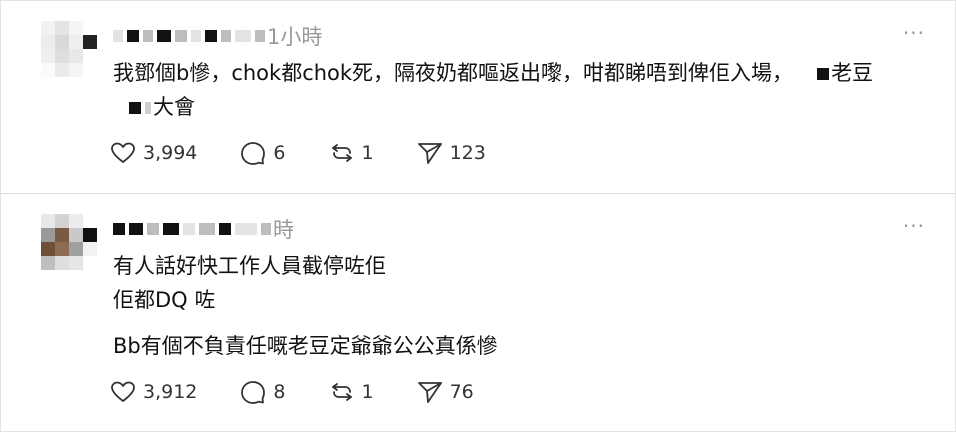 This screenshot has width=956, height=432. I want to click on post-time: 時, so click(283, 230).